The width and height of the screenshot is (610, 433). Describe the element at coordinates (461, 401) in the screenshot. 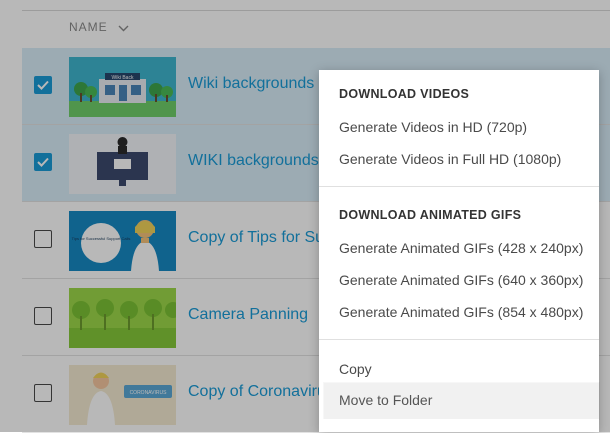

I see `menu-item-move-to-folder: Move to Folder` at that location.